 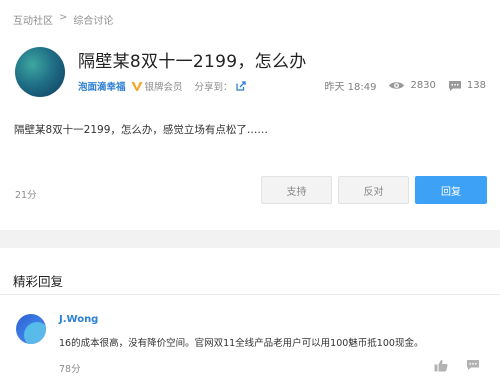 I want to click on reply-button: 回复, so click(x=451, y=190).